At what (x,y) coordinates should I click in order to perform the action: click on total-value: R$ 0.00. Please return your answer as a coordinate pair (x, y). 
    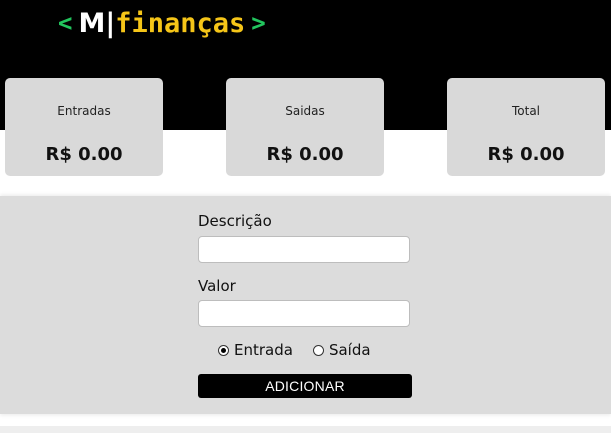
    Looking at the image, I should click on (526, 154).